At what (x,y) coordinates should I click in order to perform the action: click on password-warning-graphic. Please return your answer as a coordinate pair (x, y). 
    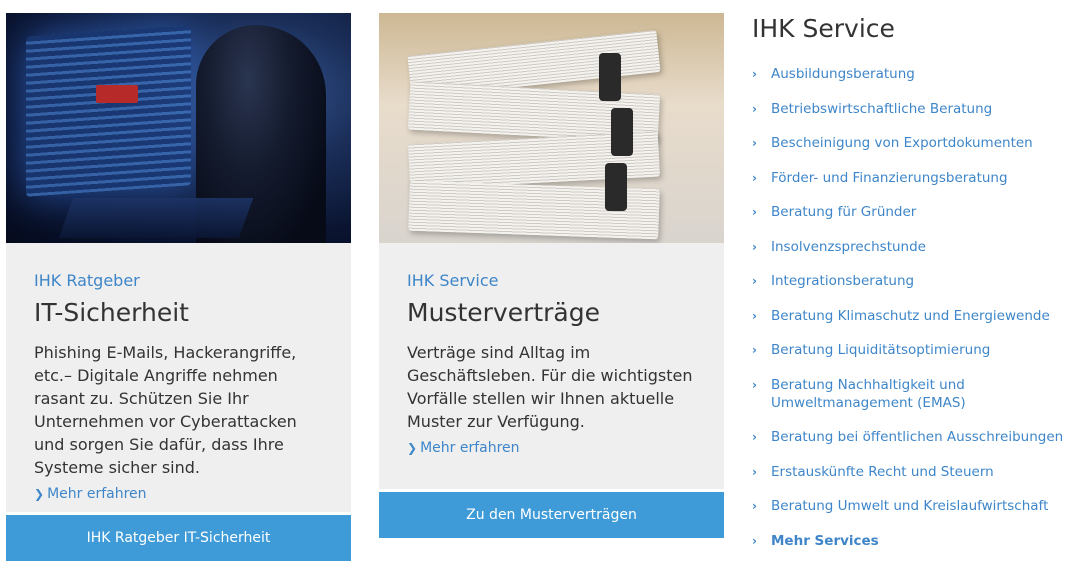
    Looking at the image, I should click on (117, 94).